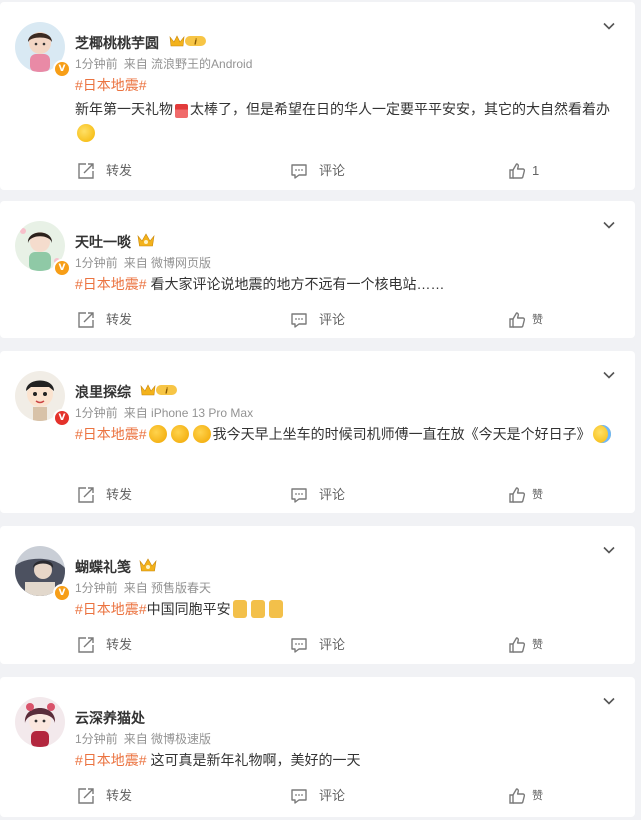 The height and width of the screenshot is (820, 641). Describe the element at coordinates (400, 109) in the screenshot. I see `comment-text-part: 太棒了，但是希望在日的华人一定要平平安安，其它的大自然看着办` at that location.